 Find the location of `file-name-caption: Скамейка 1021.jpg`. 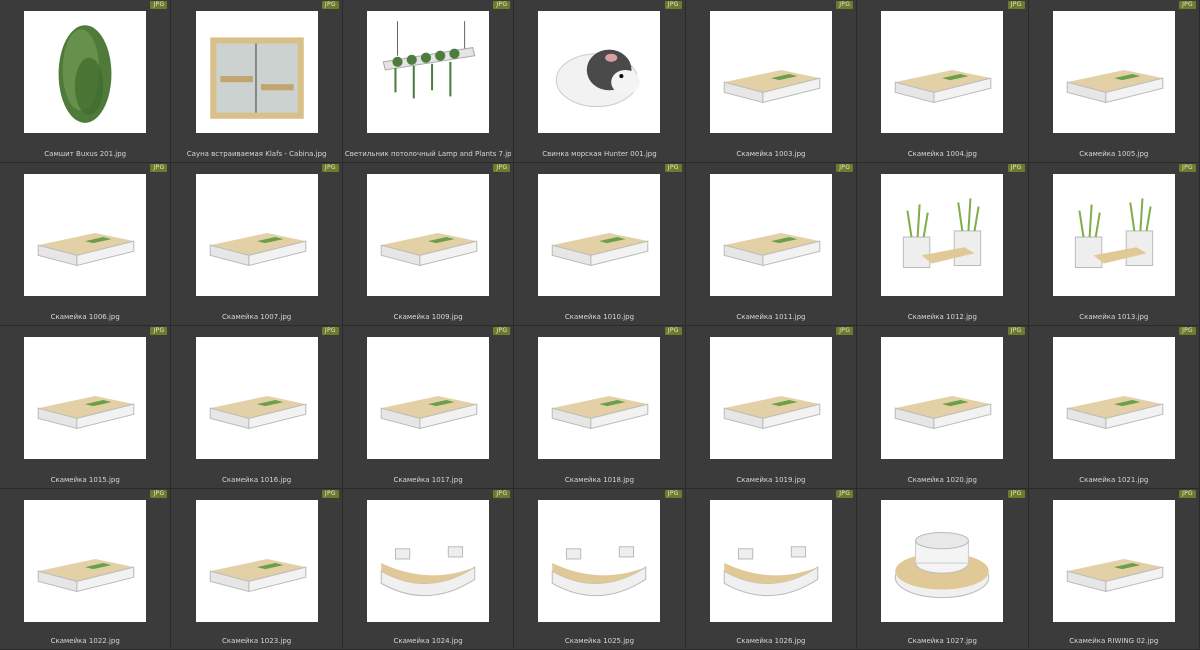

file-name-caption: Скамейка 1021.jpg is located at coordinates (1114, 480).